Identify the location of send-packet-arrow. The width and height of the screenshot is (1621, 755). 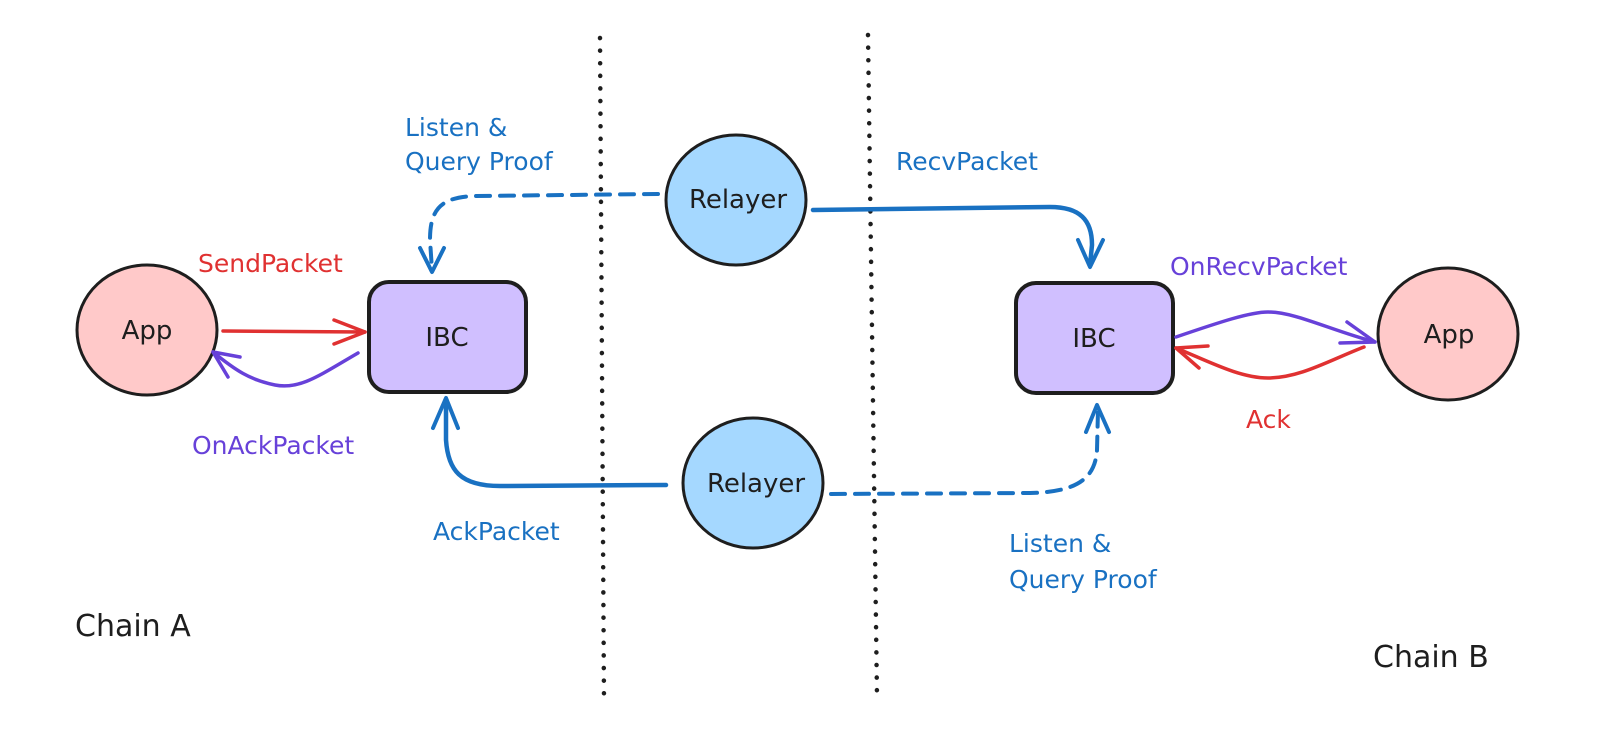
(294, 332).